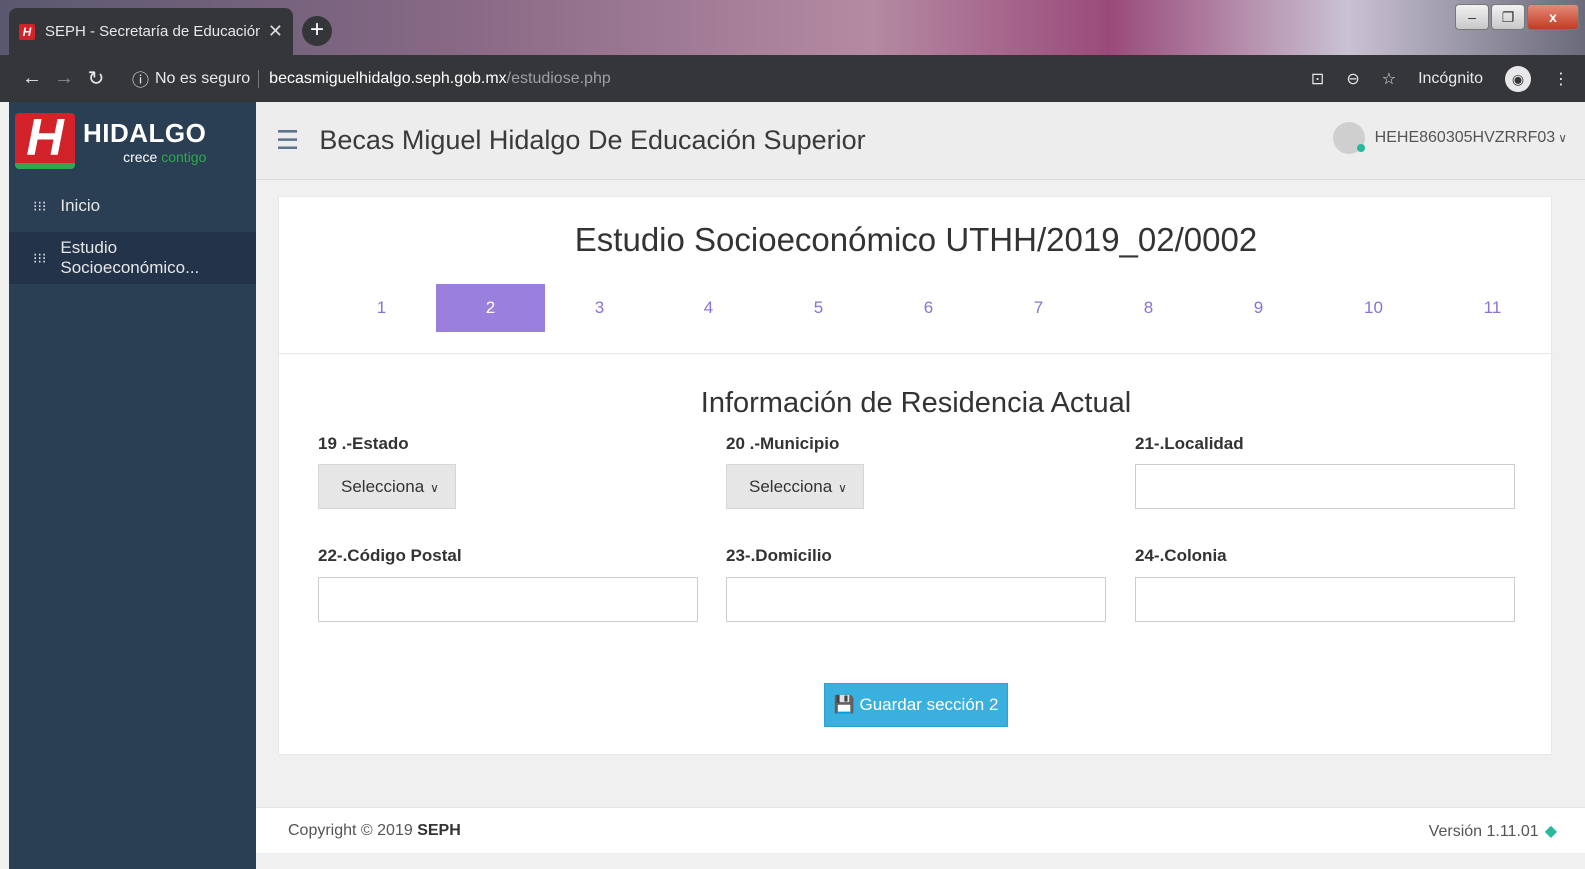 This screenshot has width=1585, height=869. What do you see at coordinates (64, 78) in the screenshot?
I see `forward-icon: →` at bounding box center [64, 78].